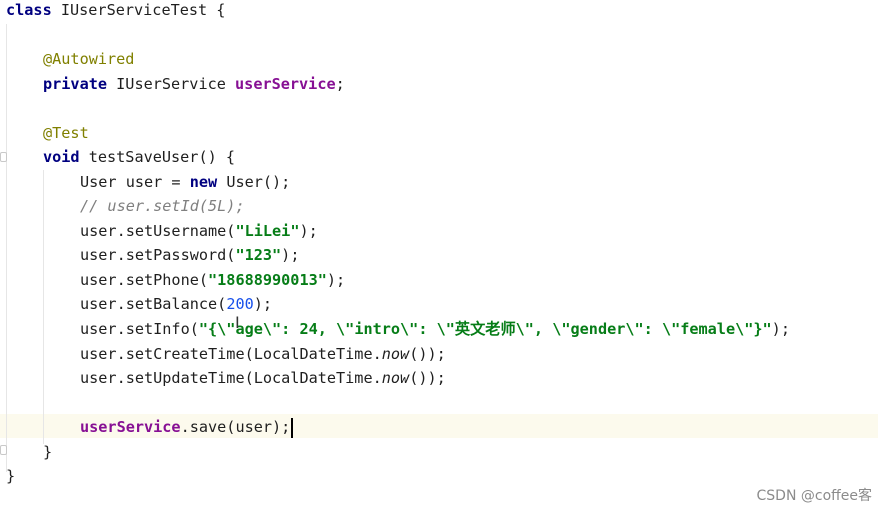 The image size is (878, 511). Describe the element at coordinates (138, 10) in the screenshot. I see `class-declaration: IUserServiceTest {` at that location.